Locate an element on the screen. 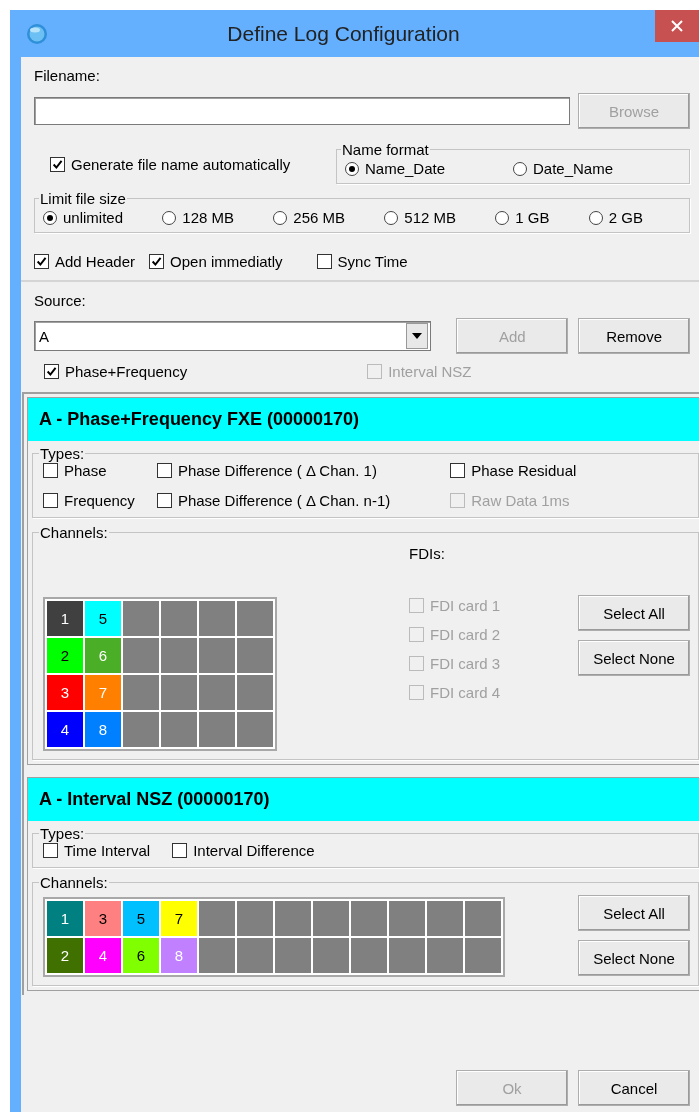 This screenshot has height=1112, width=699. radio-option: 1 GB is located at coordinates (522, 217).